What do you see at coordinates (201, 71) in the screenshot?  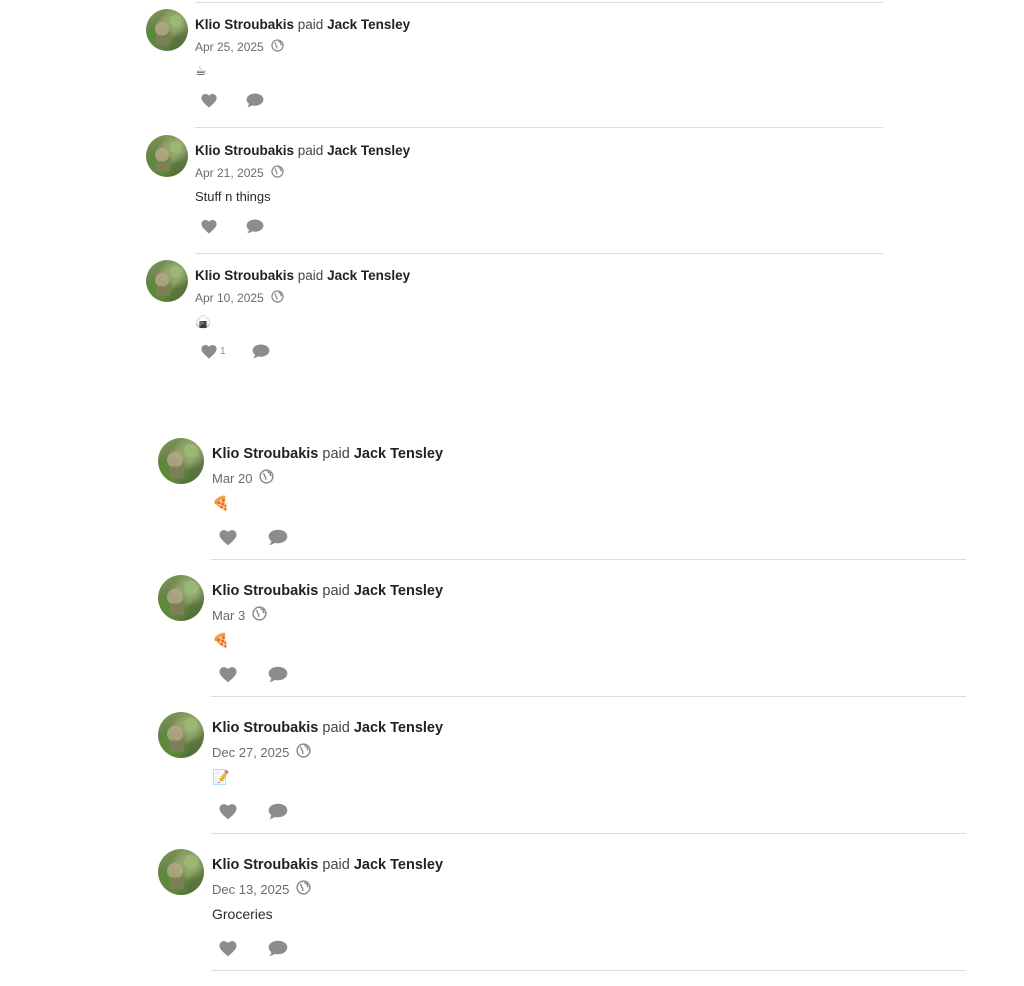 I see `transaction-note: ☕` at bounding box center [201, 71].